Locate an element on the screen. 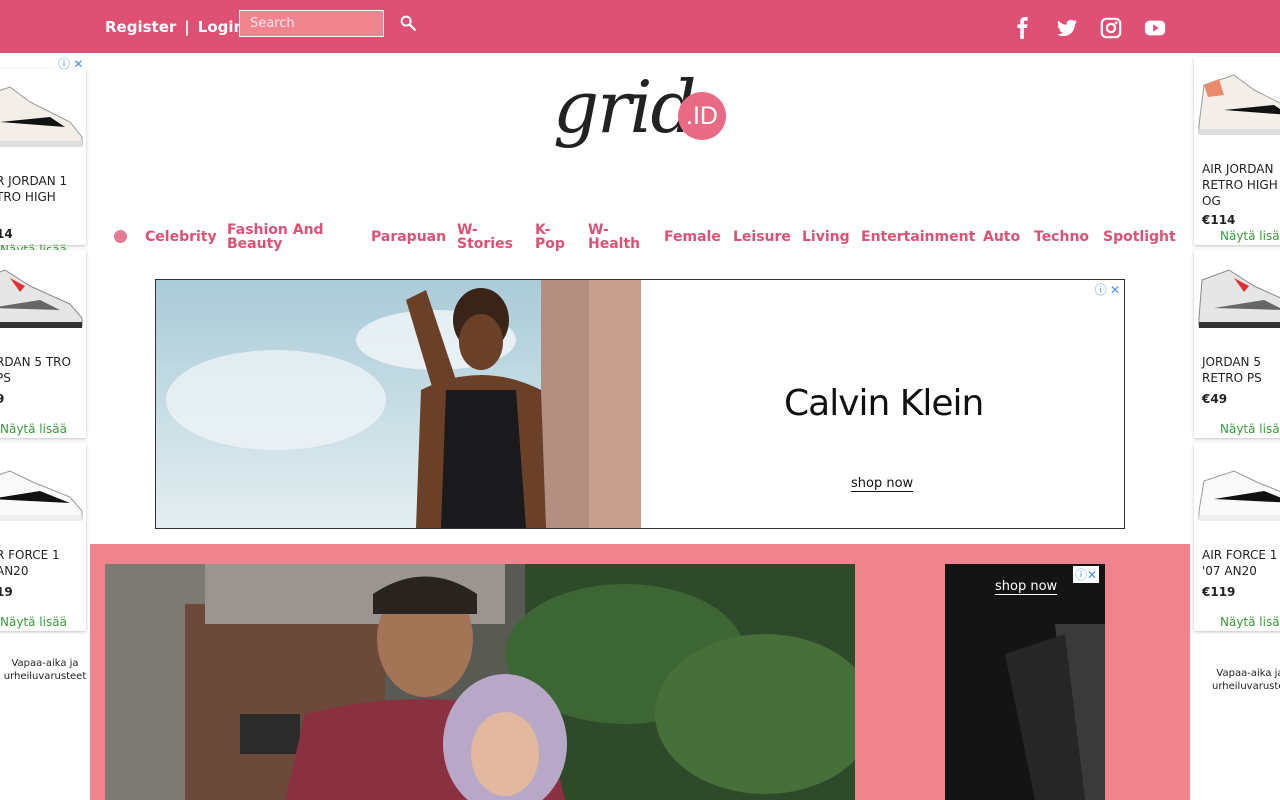  top-bar: Register | Login is located at coordinates (640, 26).